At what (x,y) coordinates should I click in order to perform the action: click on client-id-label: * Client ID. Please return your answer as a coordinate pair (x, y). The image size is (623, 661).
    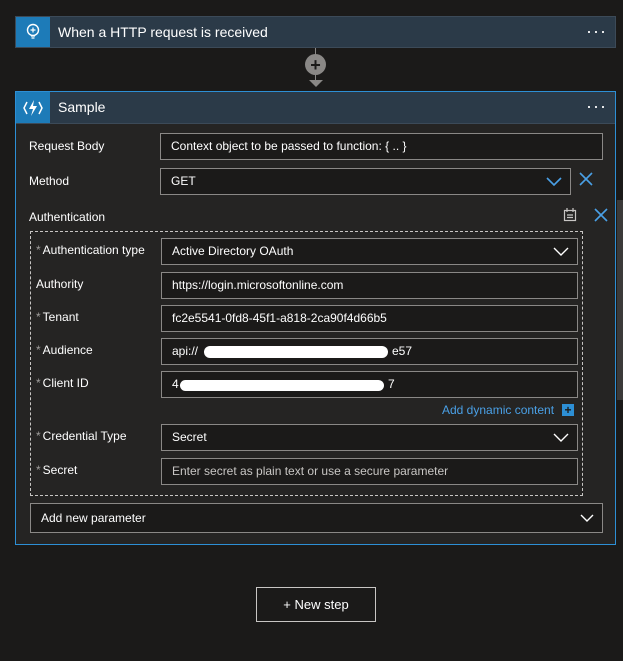
    Looking at the image, I should click on (62, 383).